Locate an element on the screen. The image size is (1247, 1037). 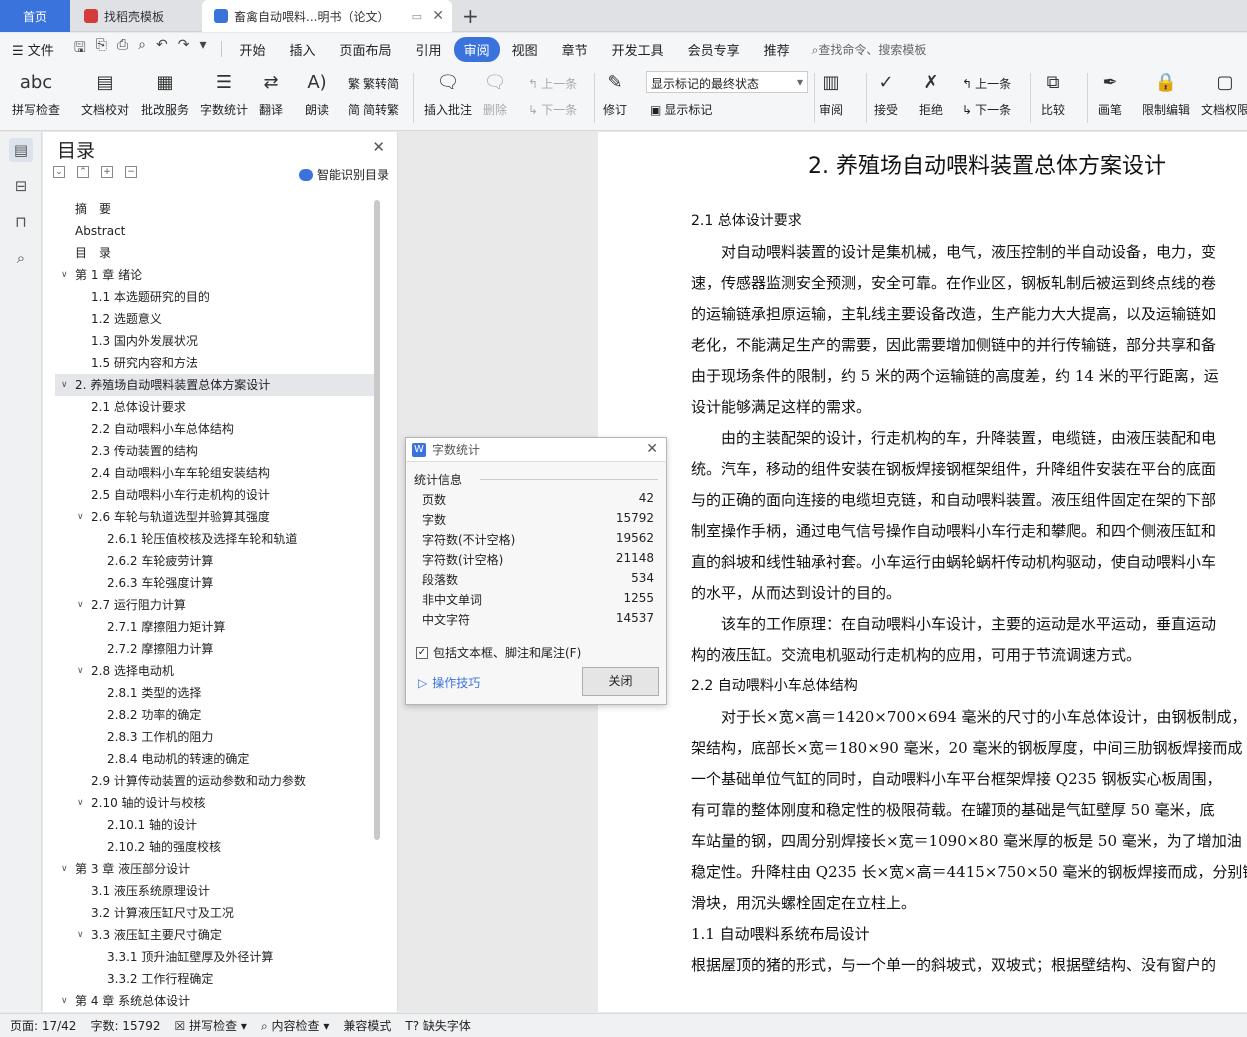
toc-item: 摘 要 is located at coordinates (215, 209).